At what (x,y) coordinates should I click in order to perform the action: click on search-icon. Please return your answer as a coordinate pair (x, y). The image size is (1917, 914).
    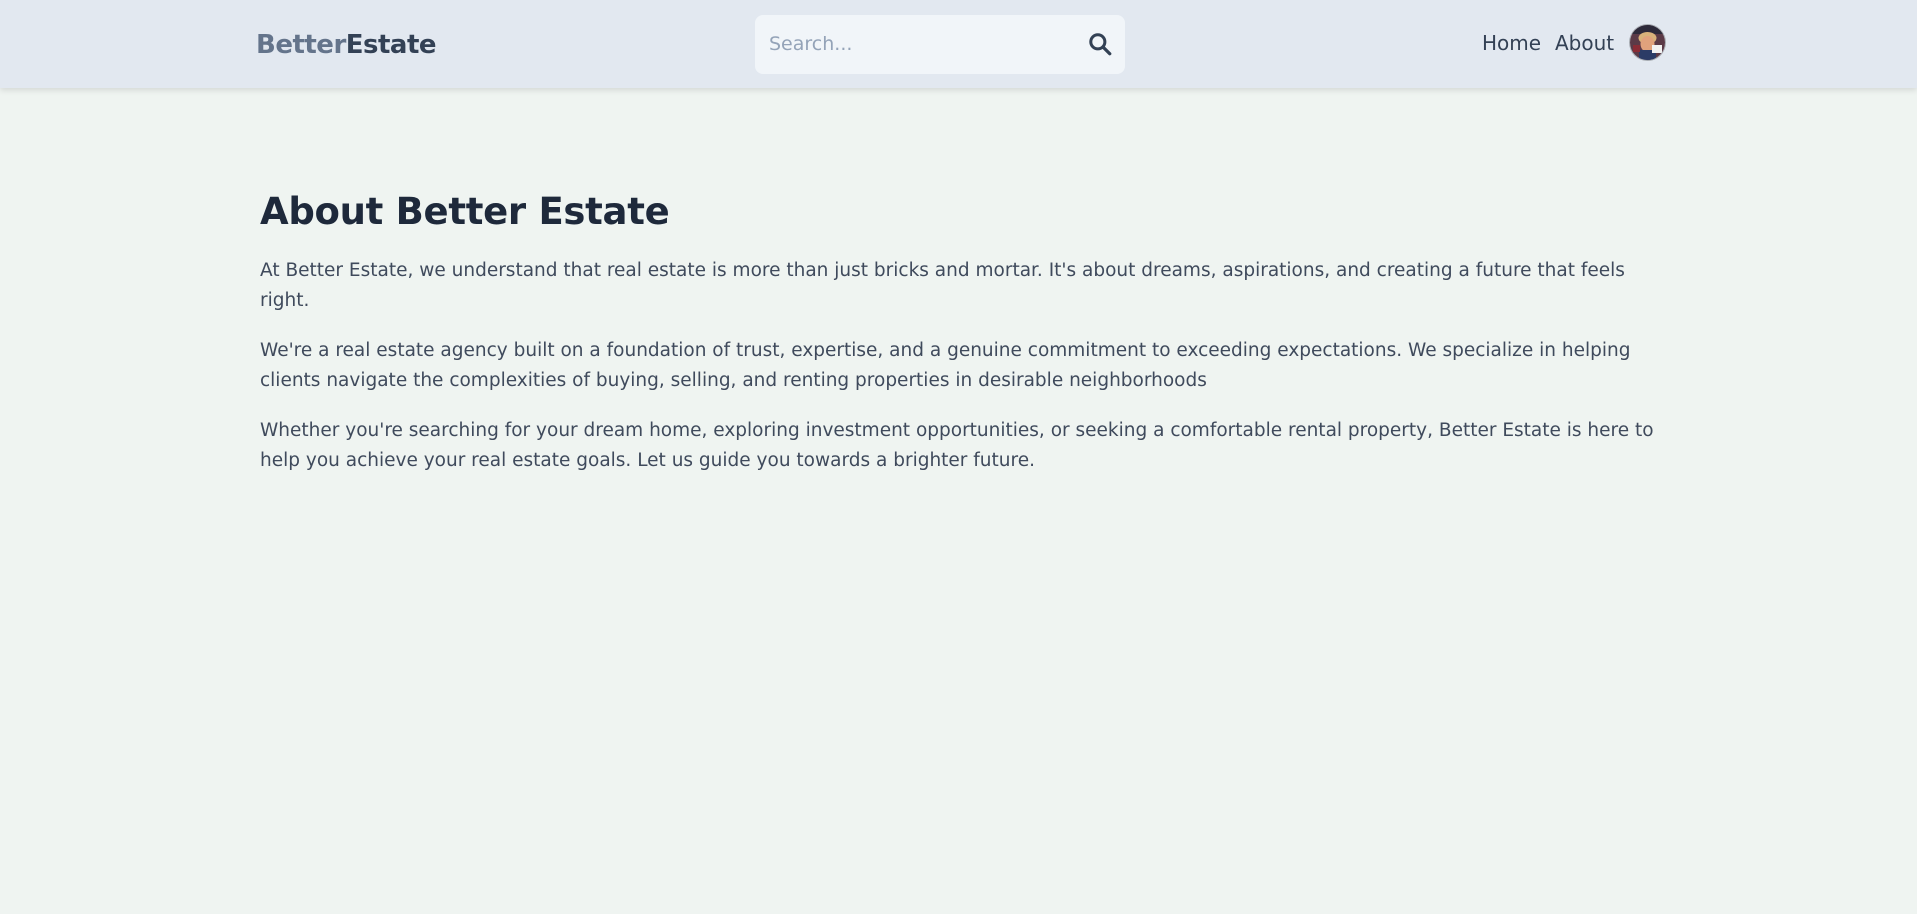
    Looking at the image, I should click on (1100, 44).